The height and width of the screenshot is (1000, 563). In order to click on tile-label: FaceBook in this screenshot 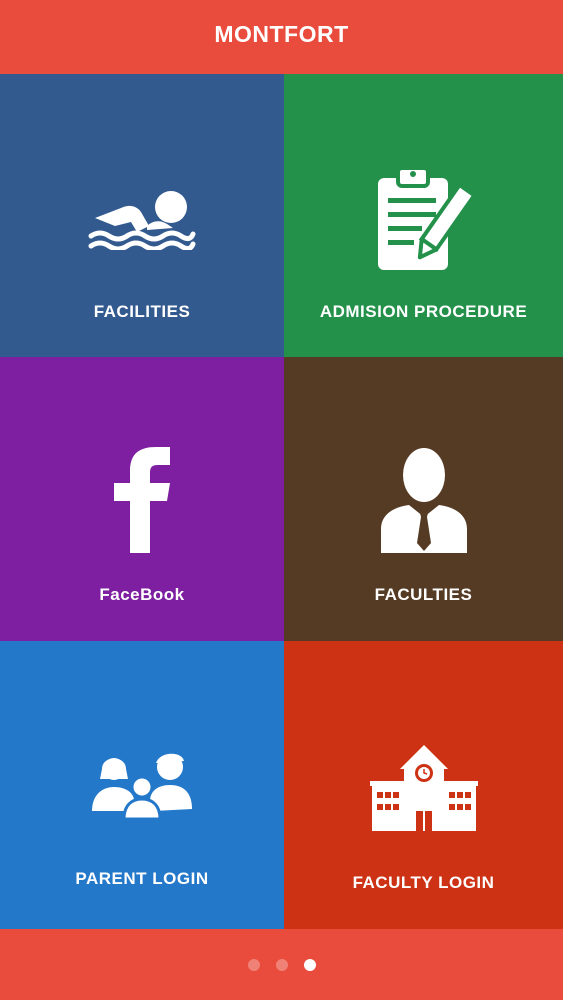, I will do `click(142, 594)`.